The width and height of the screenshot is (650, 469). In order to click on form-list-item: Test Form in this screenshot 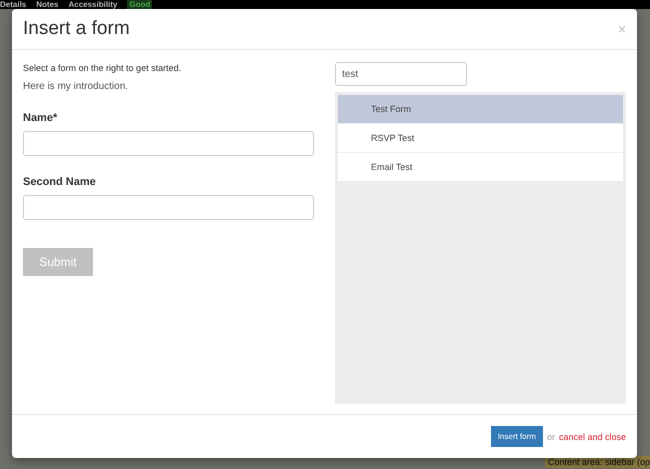, I will do `click(480, 109)`.